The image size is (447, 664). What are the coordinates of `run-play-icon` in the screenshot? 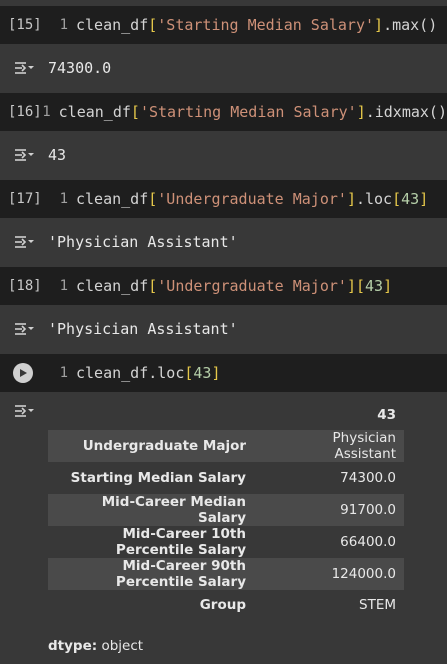 It's located at (23, 373).